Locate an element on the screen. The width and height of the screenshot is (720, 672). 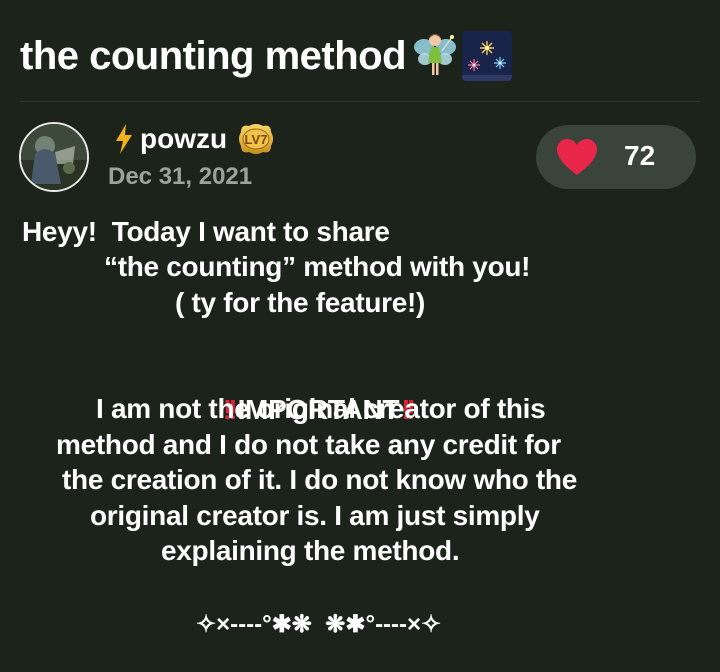
body-line: method and I do not take any credit for is located at coordinates (308, 444).